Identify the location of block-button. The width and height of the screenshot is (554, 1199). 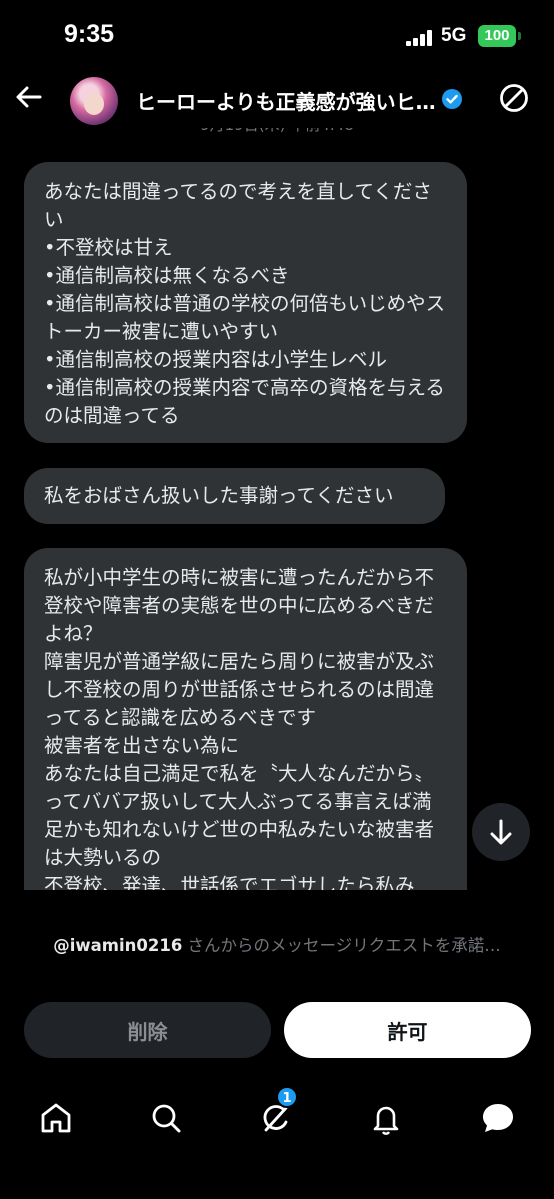
(514, 98).